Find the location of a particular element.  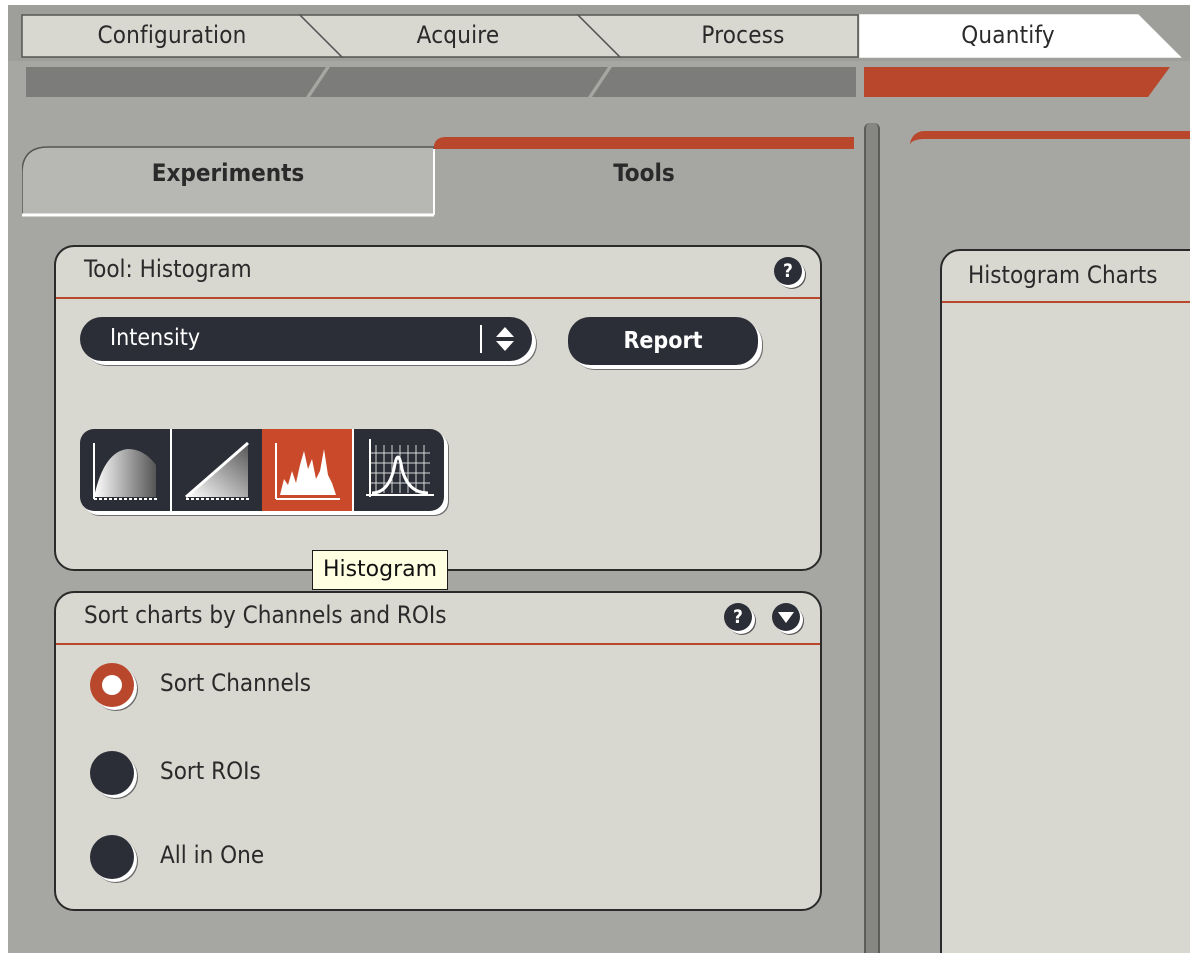

histogram-peaks-icon is located at coordinates (307, 471).